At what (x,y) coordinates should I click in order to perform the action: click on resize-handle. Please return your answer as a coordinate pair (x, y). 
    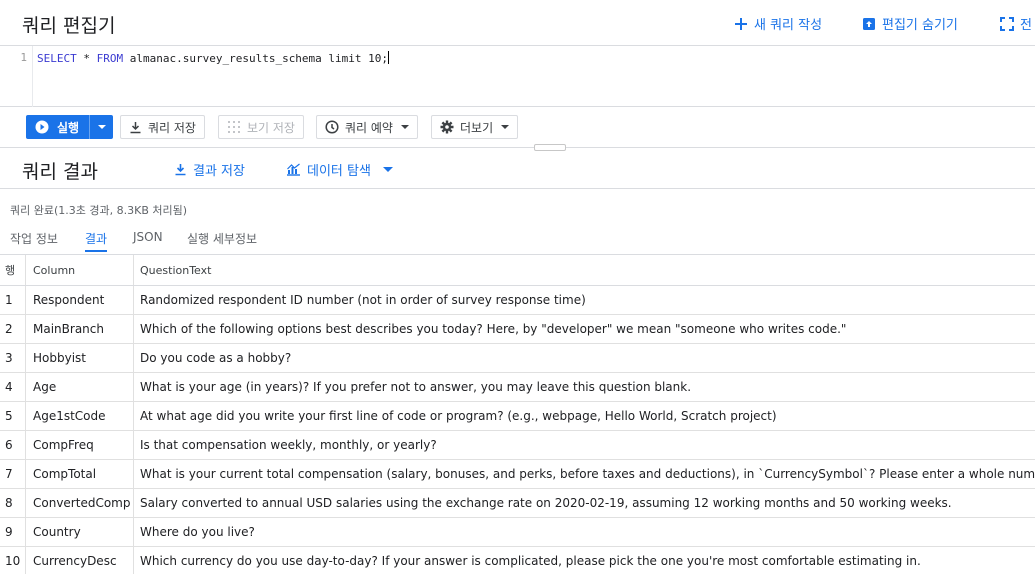
    Looking at the image, I should click on (550, 147).